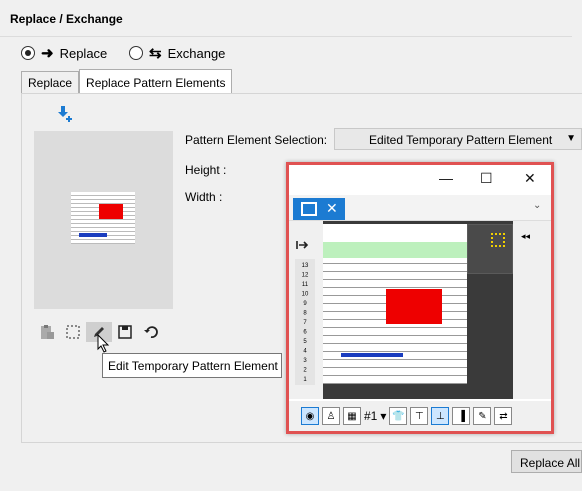  Describe the element at coordinates (370, 416) in the screenshot. I see `toolbar-select-value: #1` at that location.